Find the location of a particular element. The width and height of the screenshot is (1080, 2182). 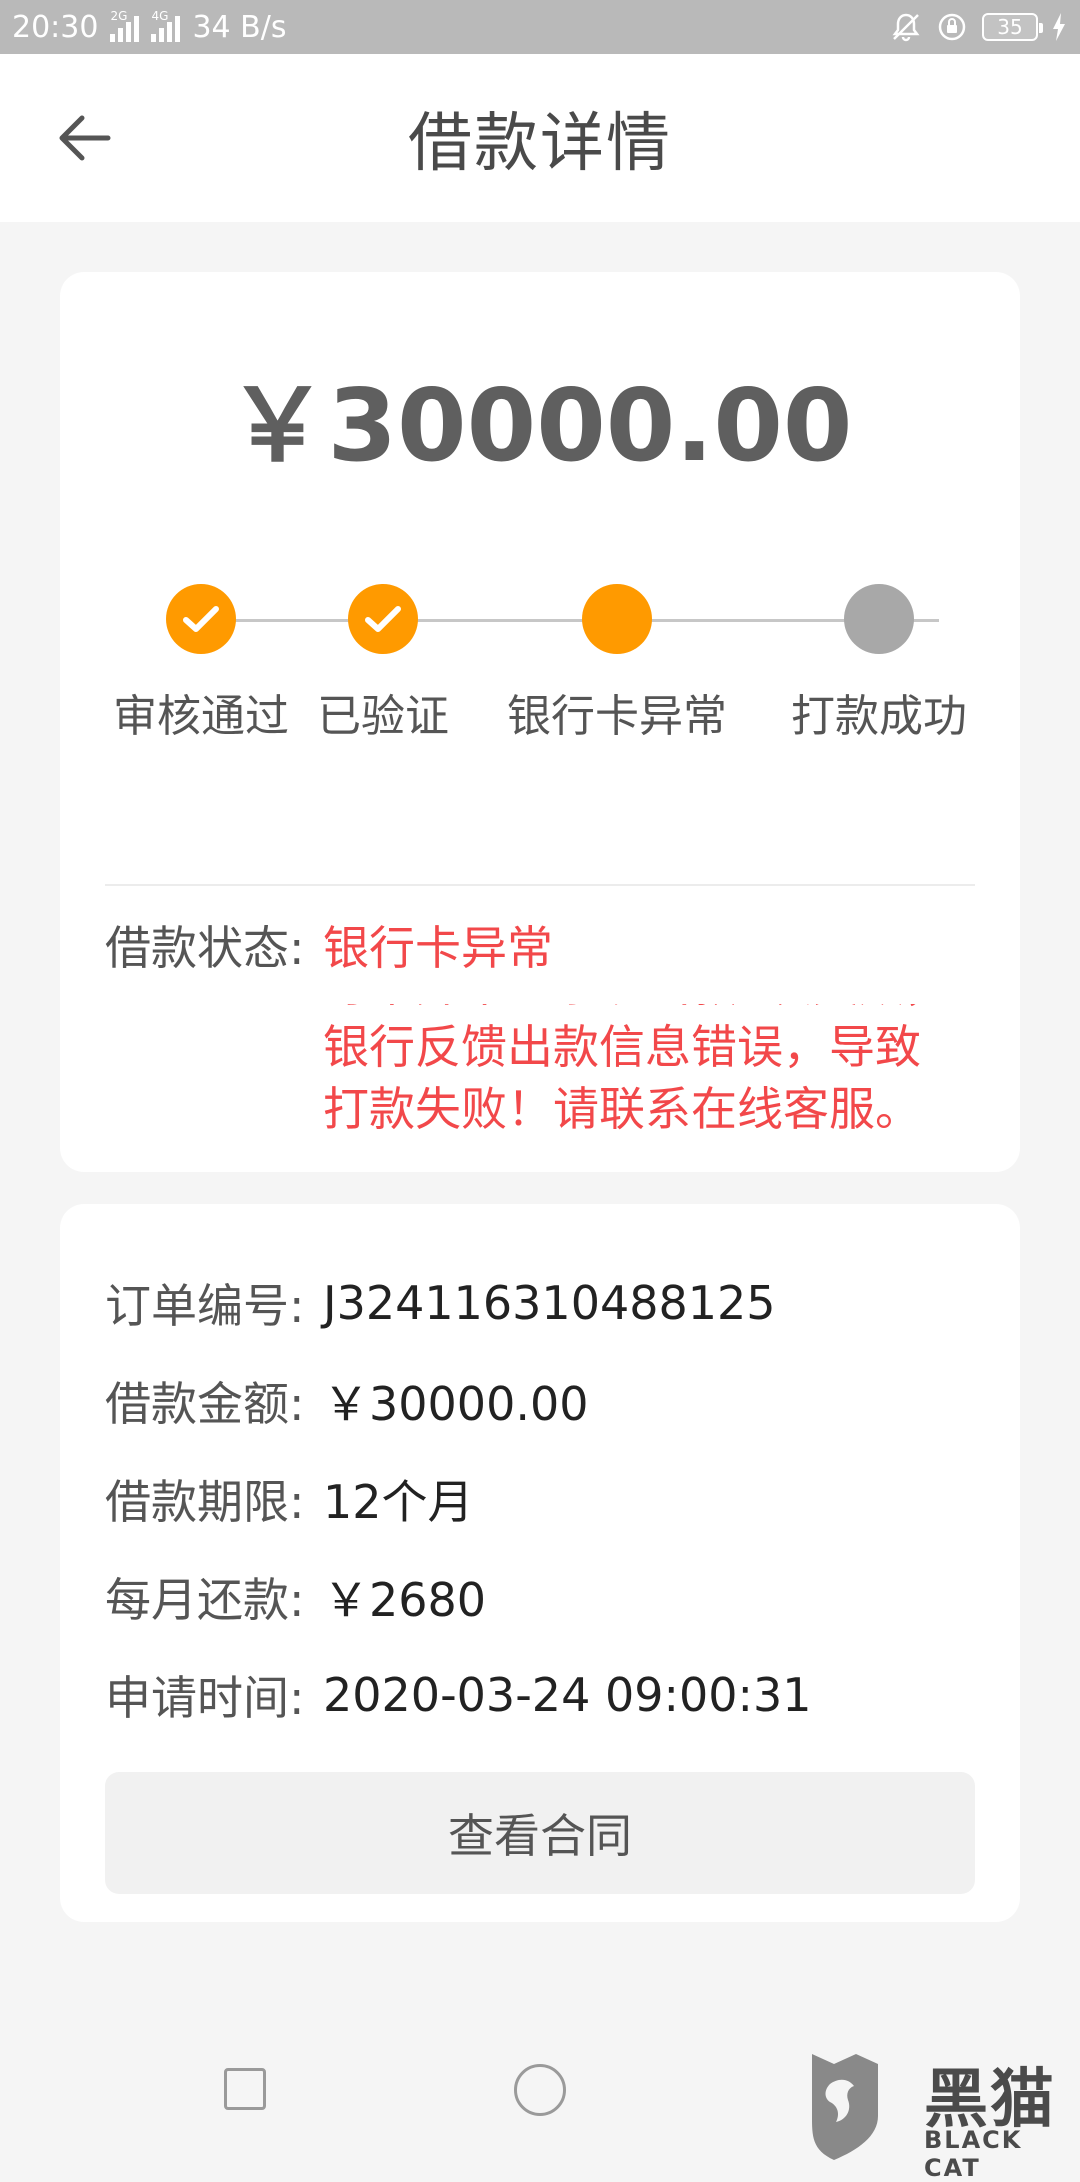

step-label: 银行卡异常 is located at coordinates (617, 716).